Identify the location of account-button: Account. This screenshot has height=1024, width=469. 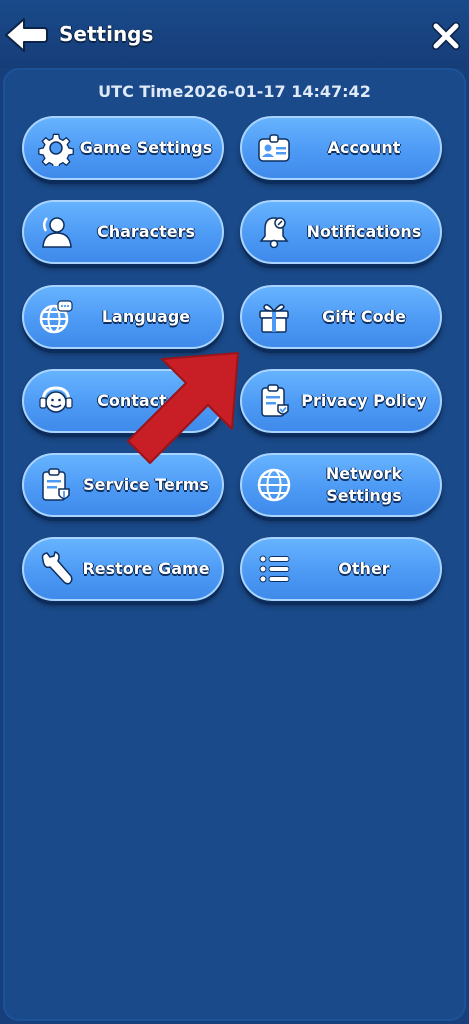
(341, 148).